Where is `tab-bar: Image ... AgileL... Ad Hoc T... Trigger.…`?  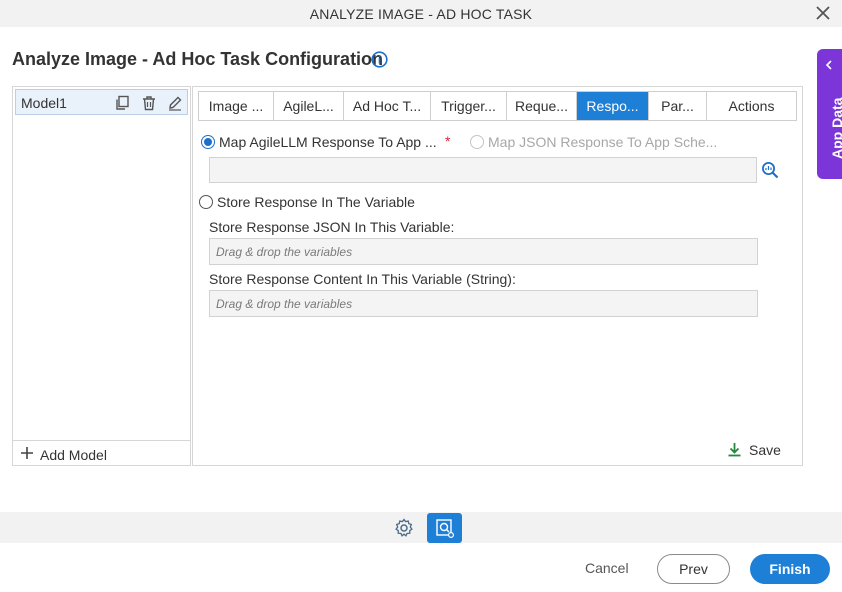 tab-bar: Image ... AgileL... Ad Hoc T... Trigger.… is located at coordinates (497, 106).